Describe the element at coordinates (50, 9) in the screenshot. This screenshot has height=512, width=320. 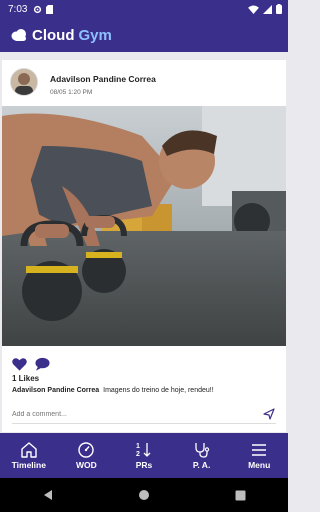
I see `sd-card-icon` at that location.